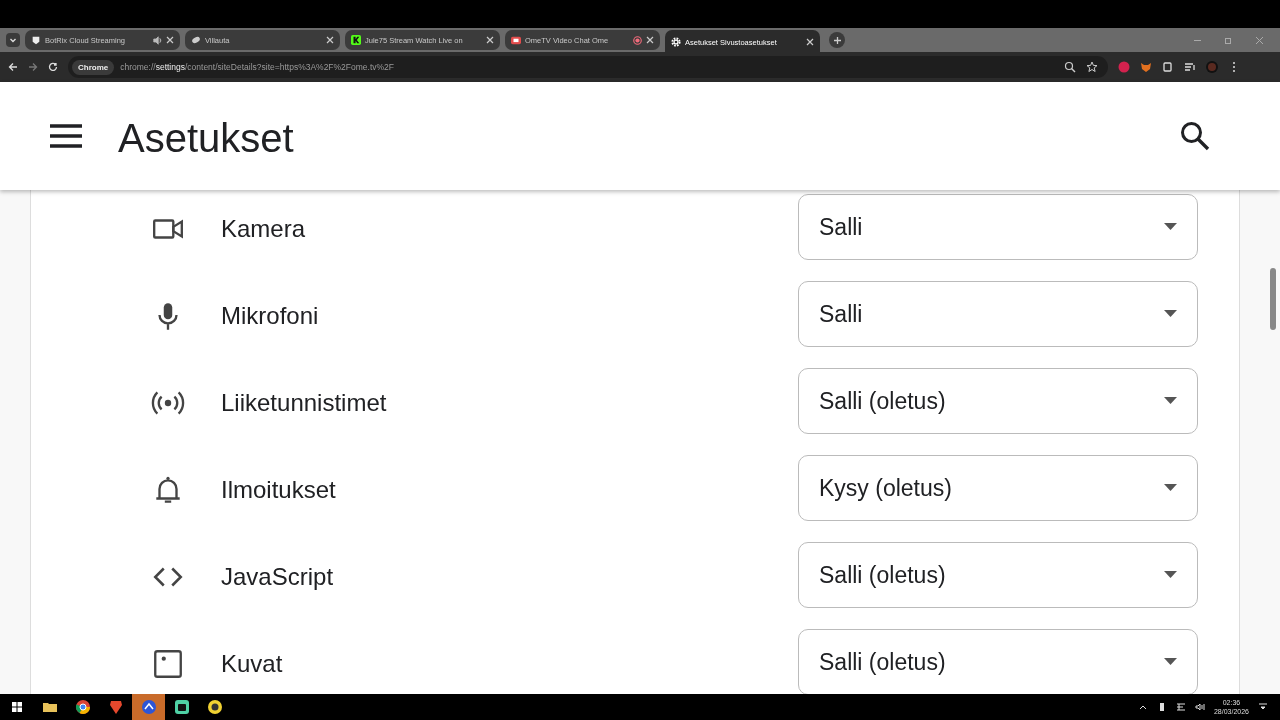 This screenshot has height=720, width=1280. What do you see at coordinates (53, 67) in the screenshot?
I see `reload-icon` at bounding box center [53, 67].